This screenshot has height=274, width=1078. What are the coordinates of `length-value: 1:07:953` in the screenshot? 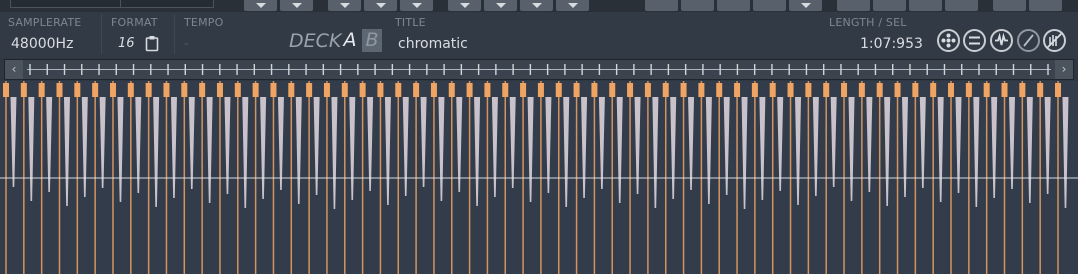 It's located at (891, 44).